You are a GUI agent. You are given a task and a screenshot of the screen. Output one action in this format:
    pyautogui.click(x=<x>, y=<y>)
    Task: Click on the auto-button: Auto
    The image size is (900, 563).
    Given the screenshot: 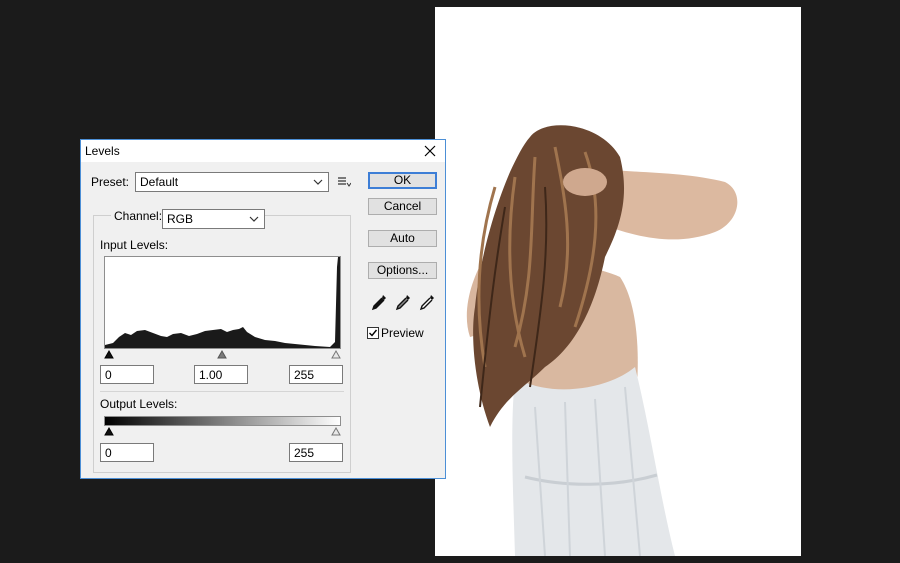 What is the action you would take?
    pyautogui.click(x=402, y=238)
    